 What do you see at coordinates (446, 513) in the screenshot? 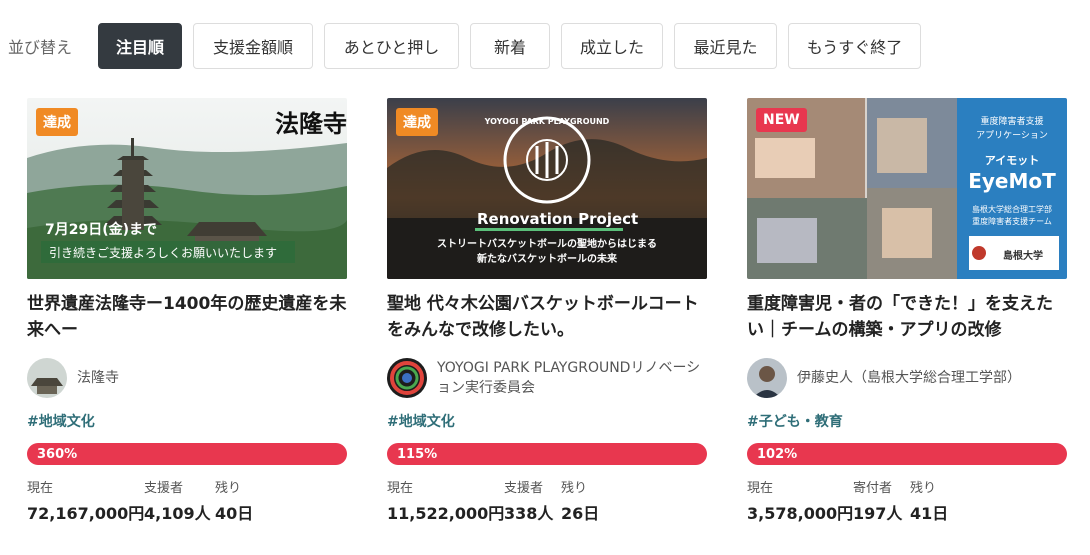
I see `stat-current-value: 11,522,000円` at bounding box center [446, 513].